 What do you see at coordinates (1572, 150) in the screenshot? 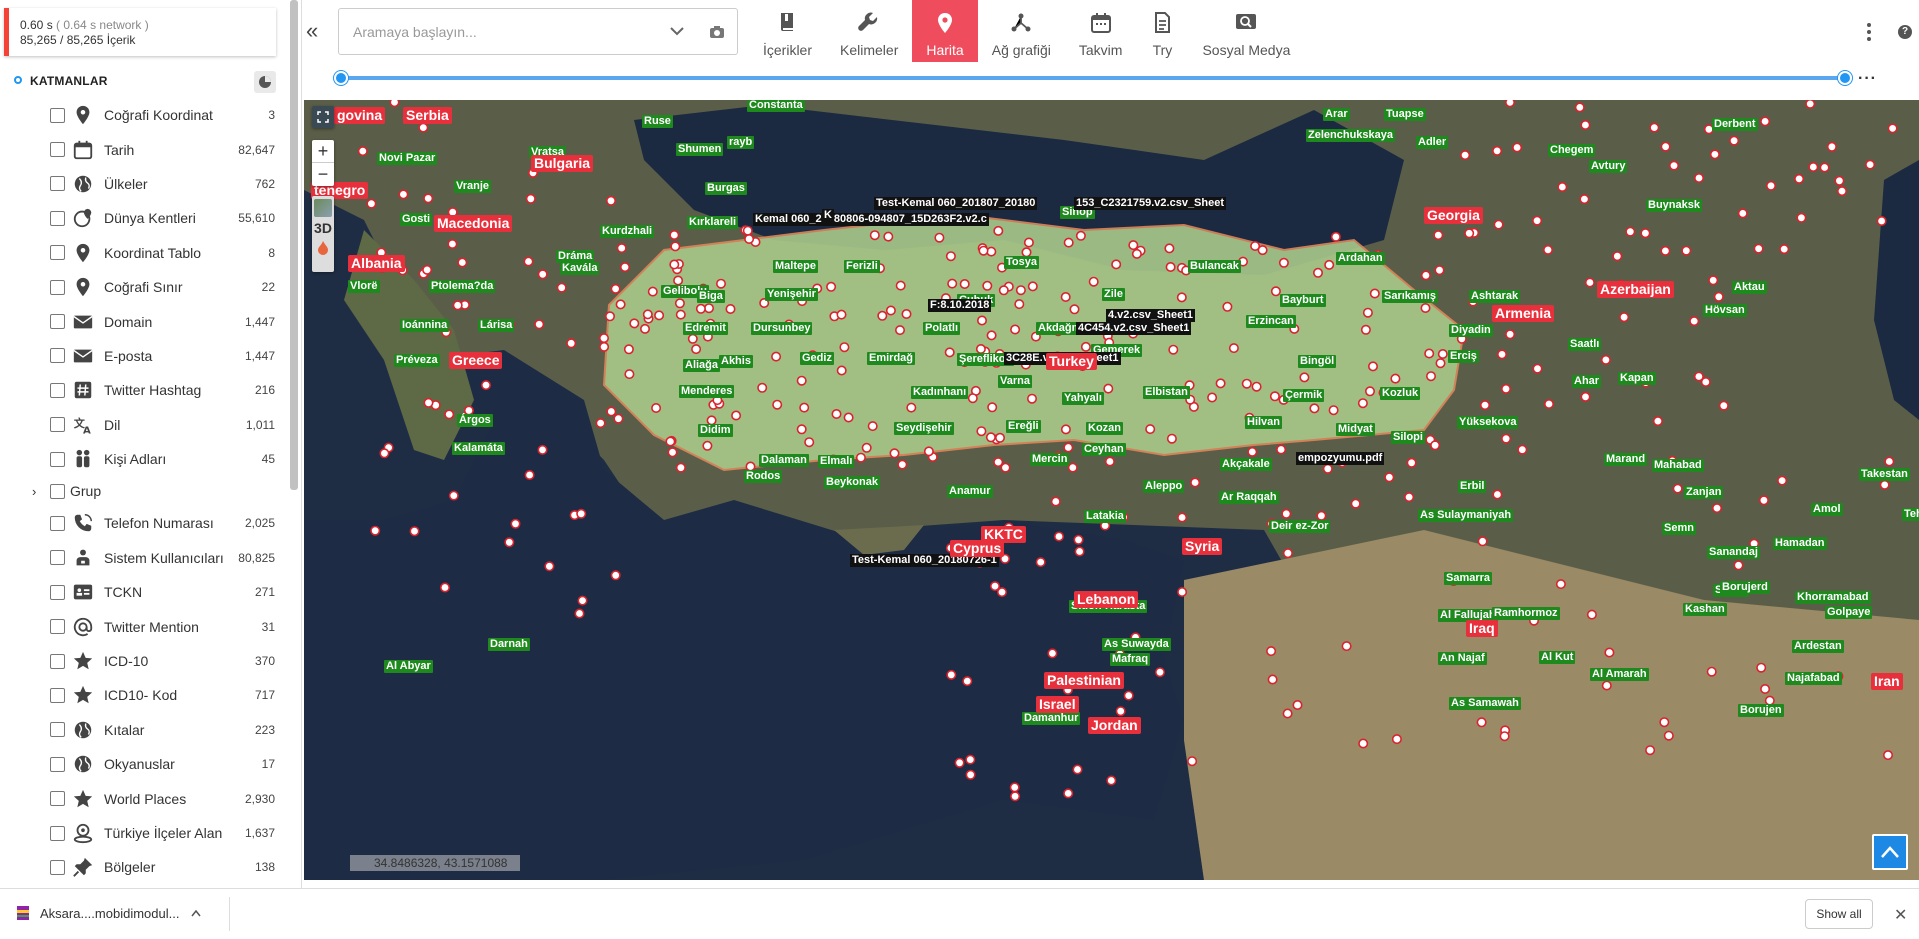
I see `city-label: Chegem` at bounding box center [1572, 150].